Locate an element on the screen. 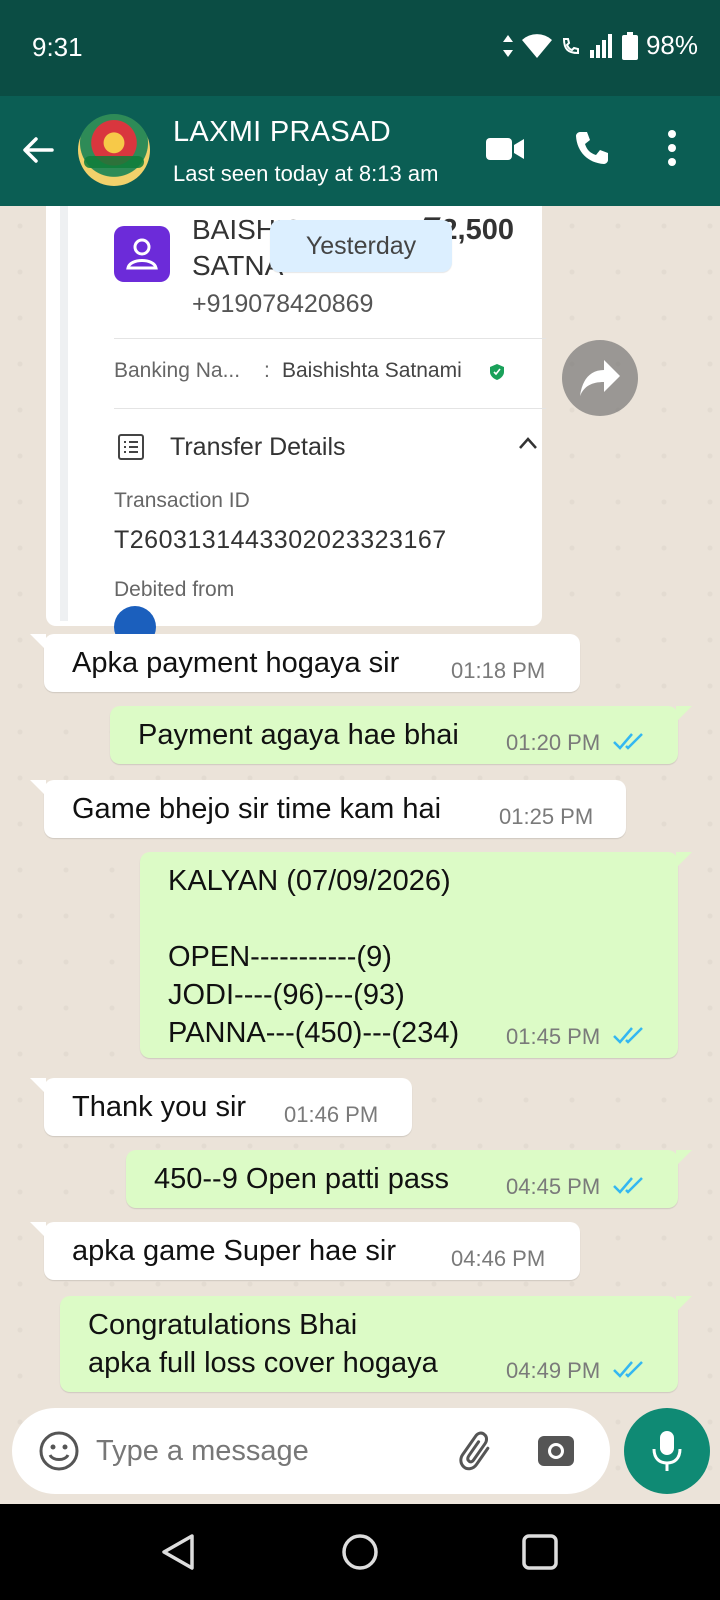 The image size is (720, 1600). banking-name-value: Baishishta Satnami is located at coordinates (372, 370).